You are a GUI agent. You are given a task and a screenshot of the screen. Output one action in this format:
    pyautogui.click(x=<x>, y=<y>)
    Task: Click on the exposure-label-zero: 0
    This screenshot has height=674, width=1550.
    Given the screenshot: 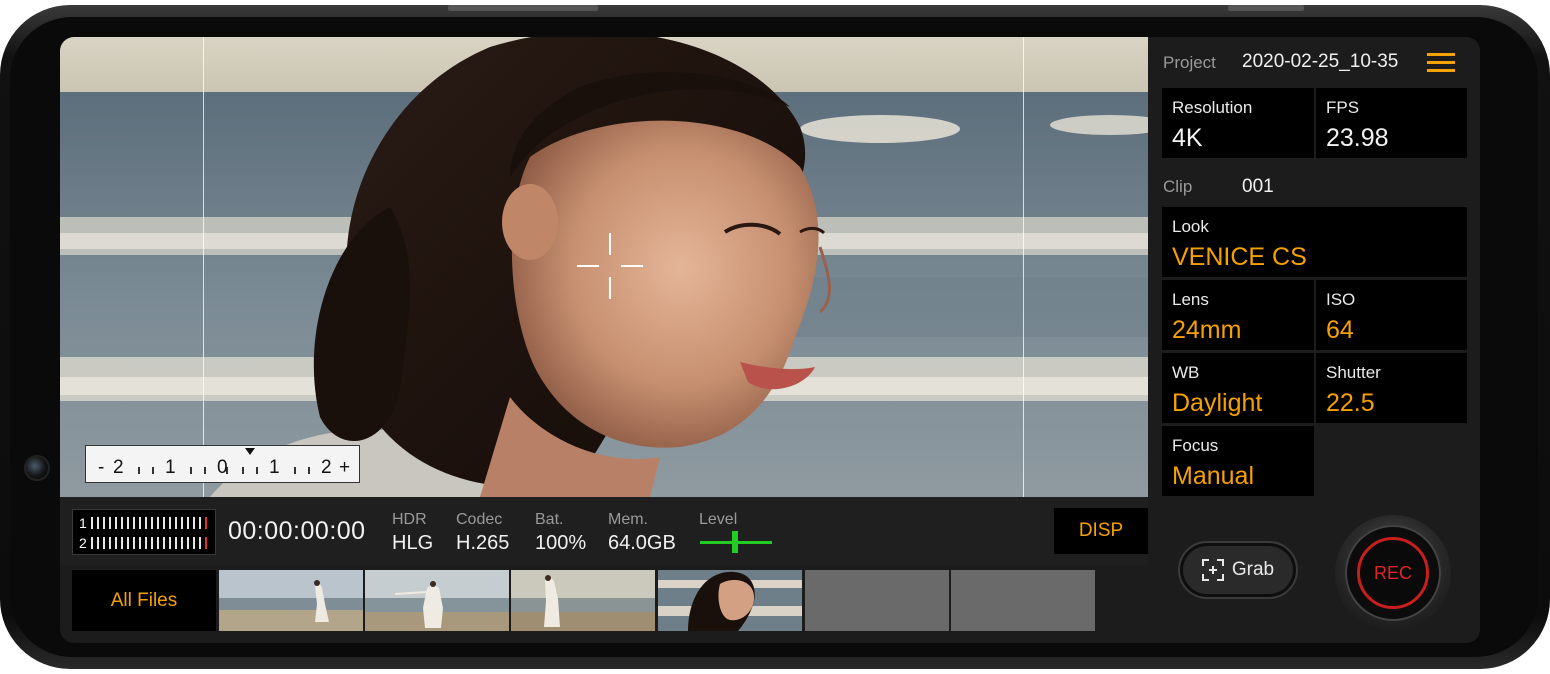 What is the action you would take?
    pyautogui.click(x=222, y=467)
    